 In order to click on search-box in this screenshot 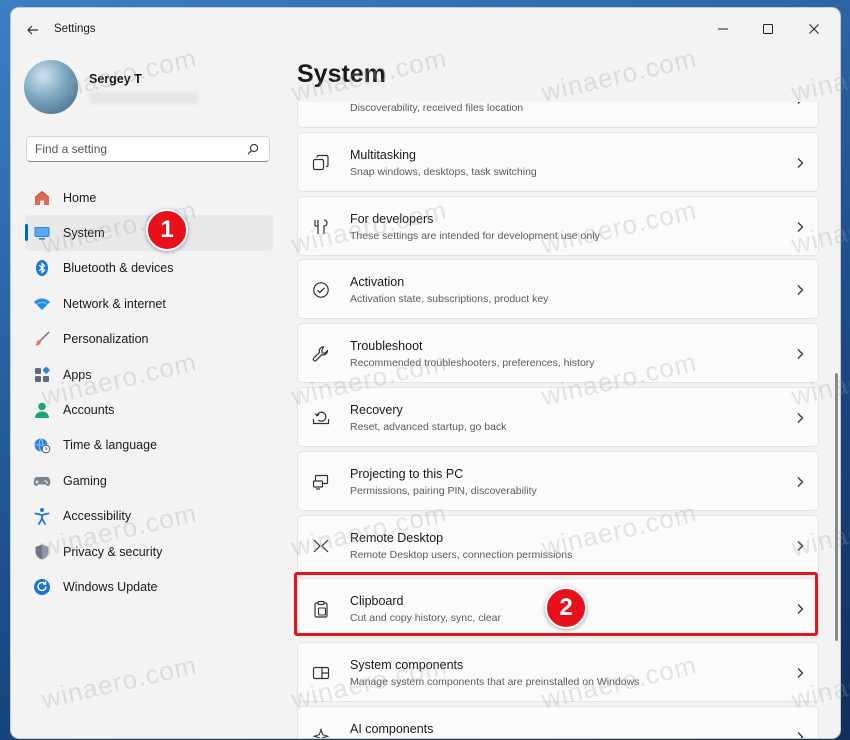, I will do `click(148, 149)`.